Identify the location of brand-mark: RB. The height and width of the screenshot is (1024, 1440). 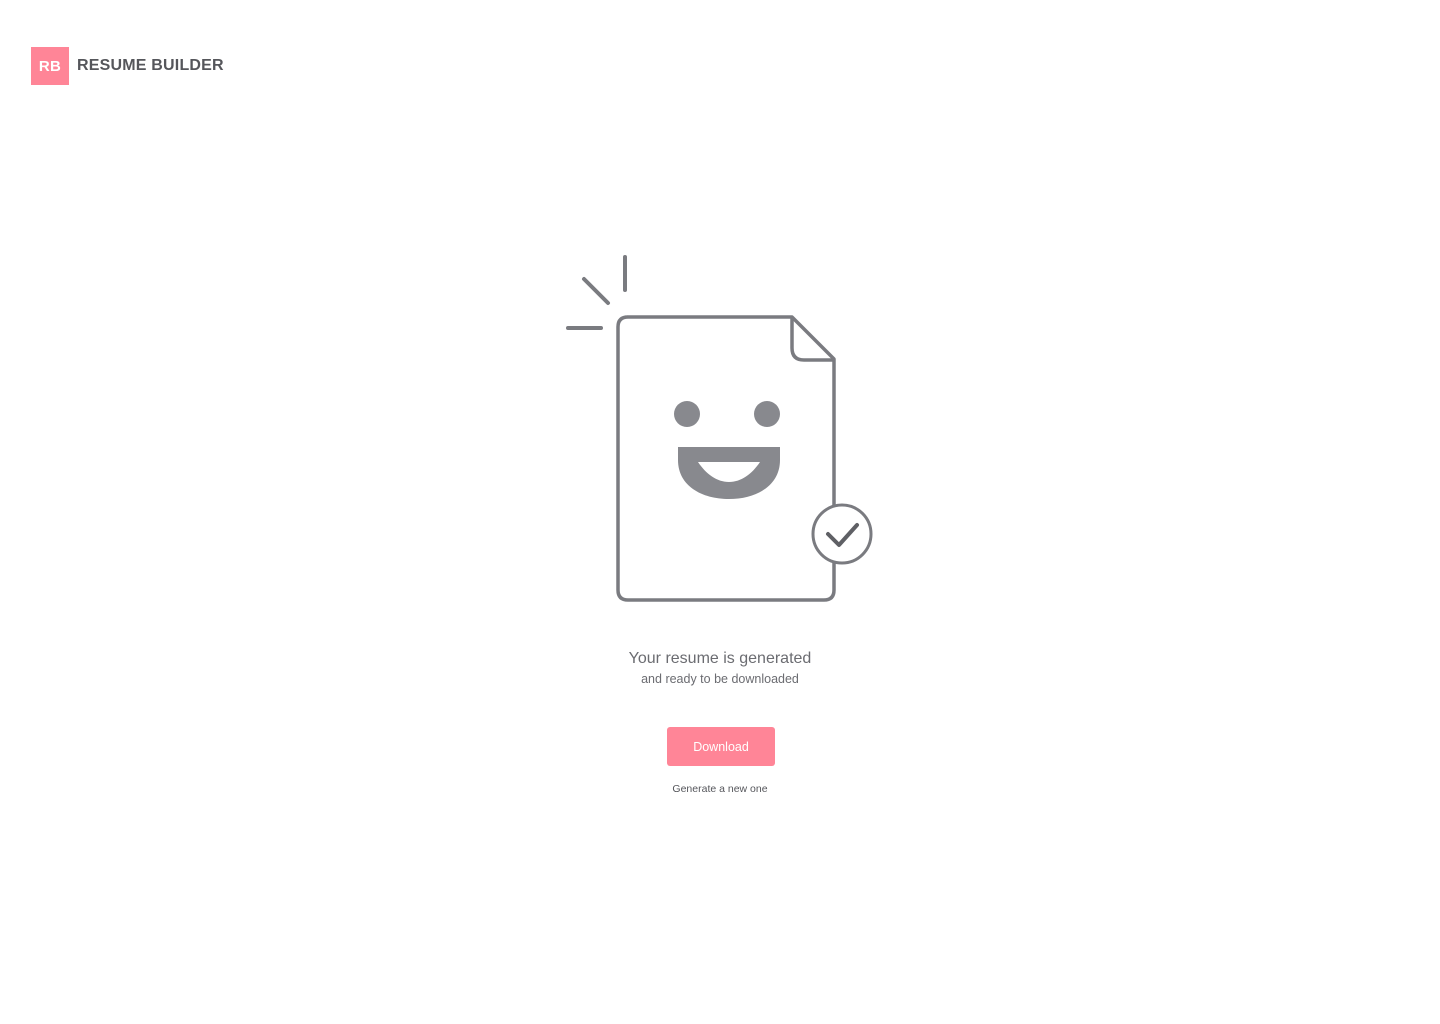
(50, 66).